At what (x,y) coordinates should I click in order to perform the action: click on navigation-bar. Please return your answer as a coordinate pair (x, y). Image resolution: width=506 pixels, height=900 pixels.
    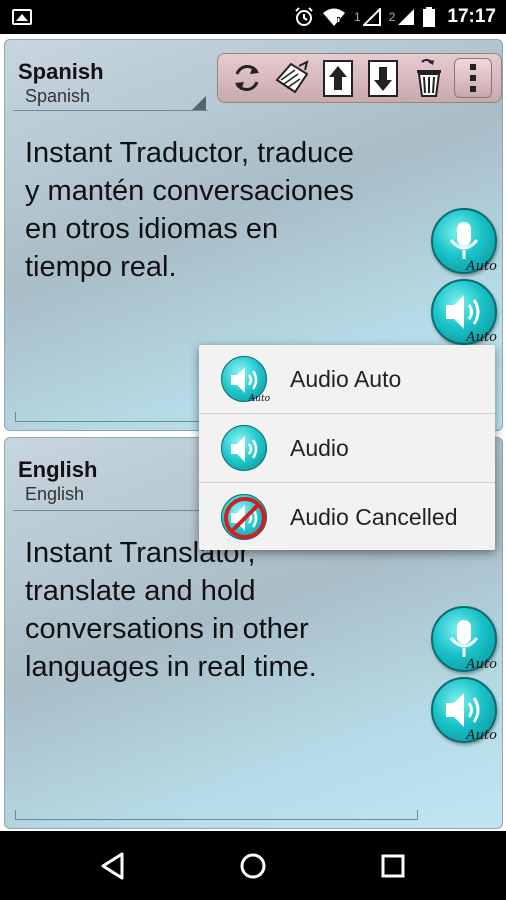
    Looking at the image, I should click on (253, 865).